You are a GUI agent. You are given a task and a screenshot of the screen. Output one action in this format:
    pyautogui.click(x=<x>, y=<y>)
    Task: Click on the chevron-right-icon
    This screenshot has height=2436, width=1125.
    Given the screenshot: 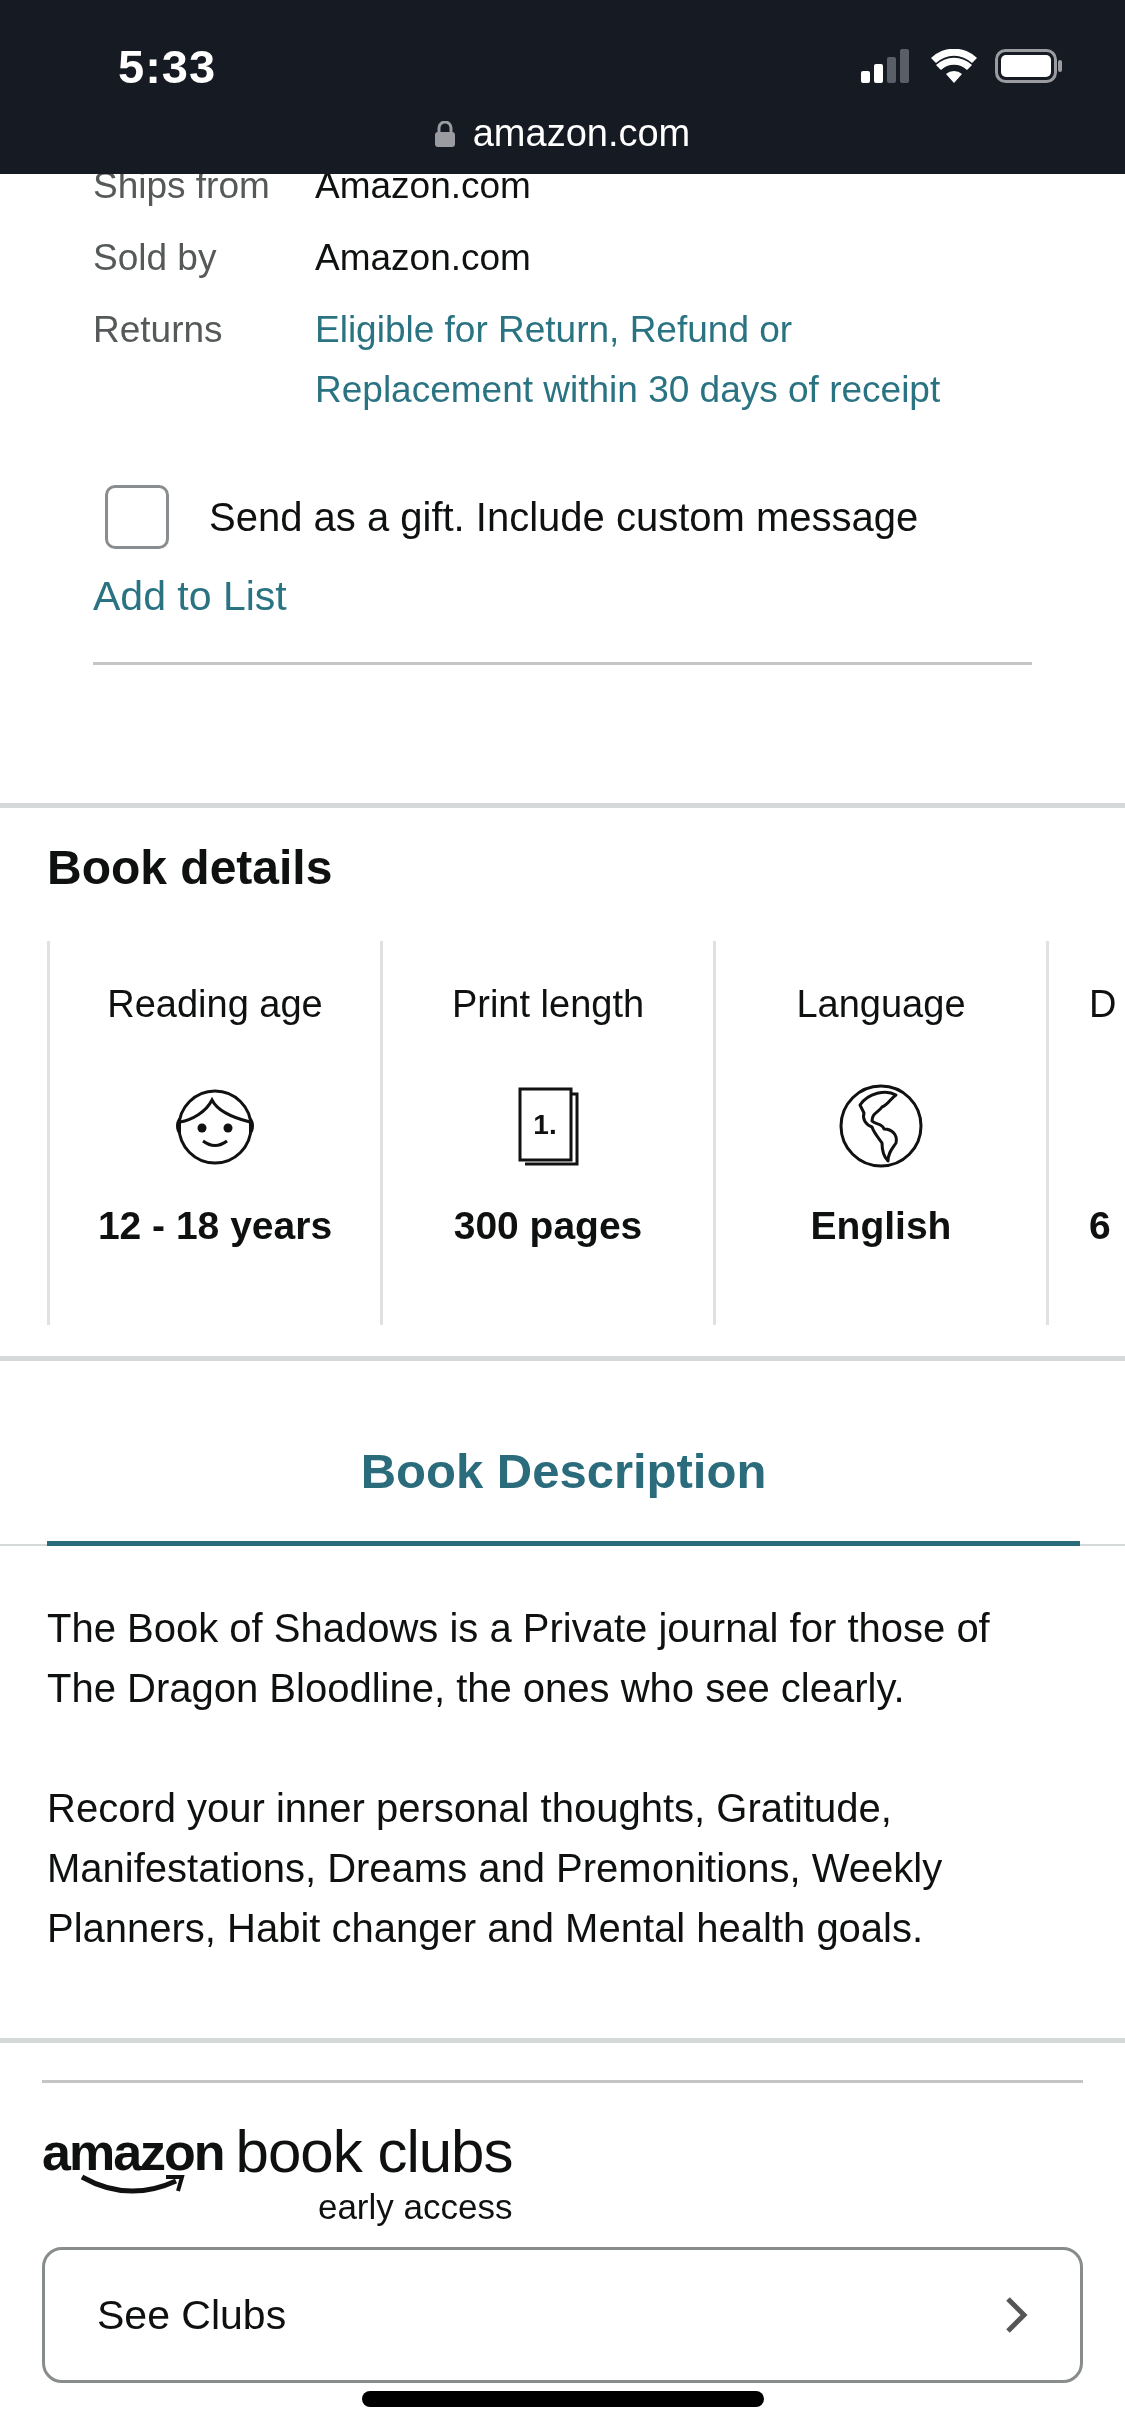 What is the action you would take?
    pyautogui.click(x=1016, y=2315)
    